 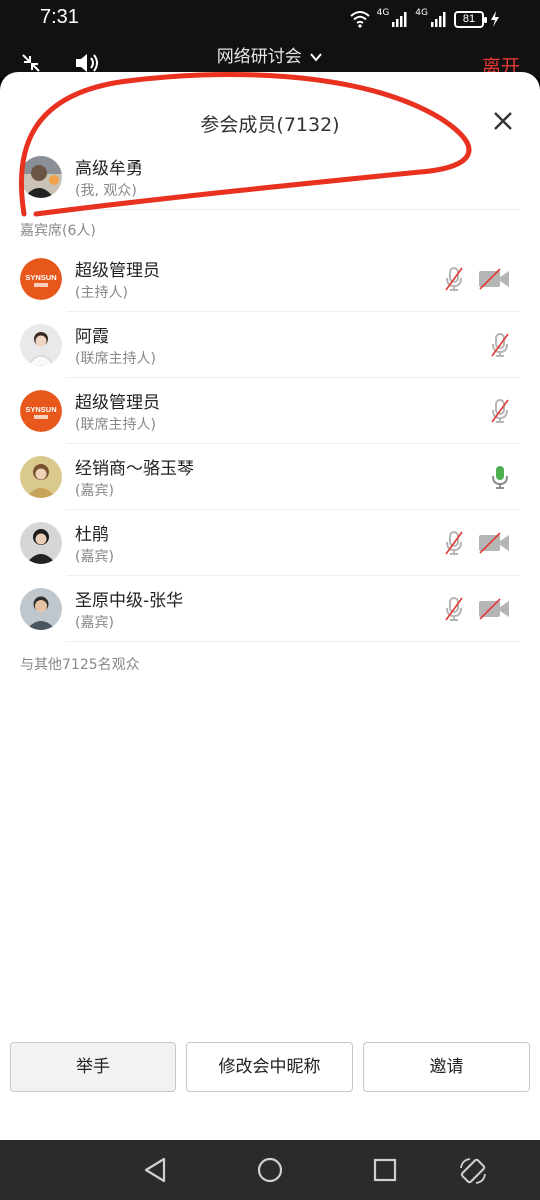 What do you see at coordinates (106, 191) in the screenshot?
I see `member-role: (我, 观众)` at bounding box center [106, 191].